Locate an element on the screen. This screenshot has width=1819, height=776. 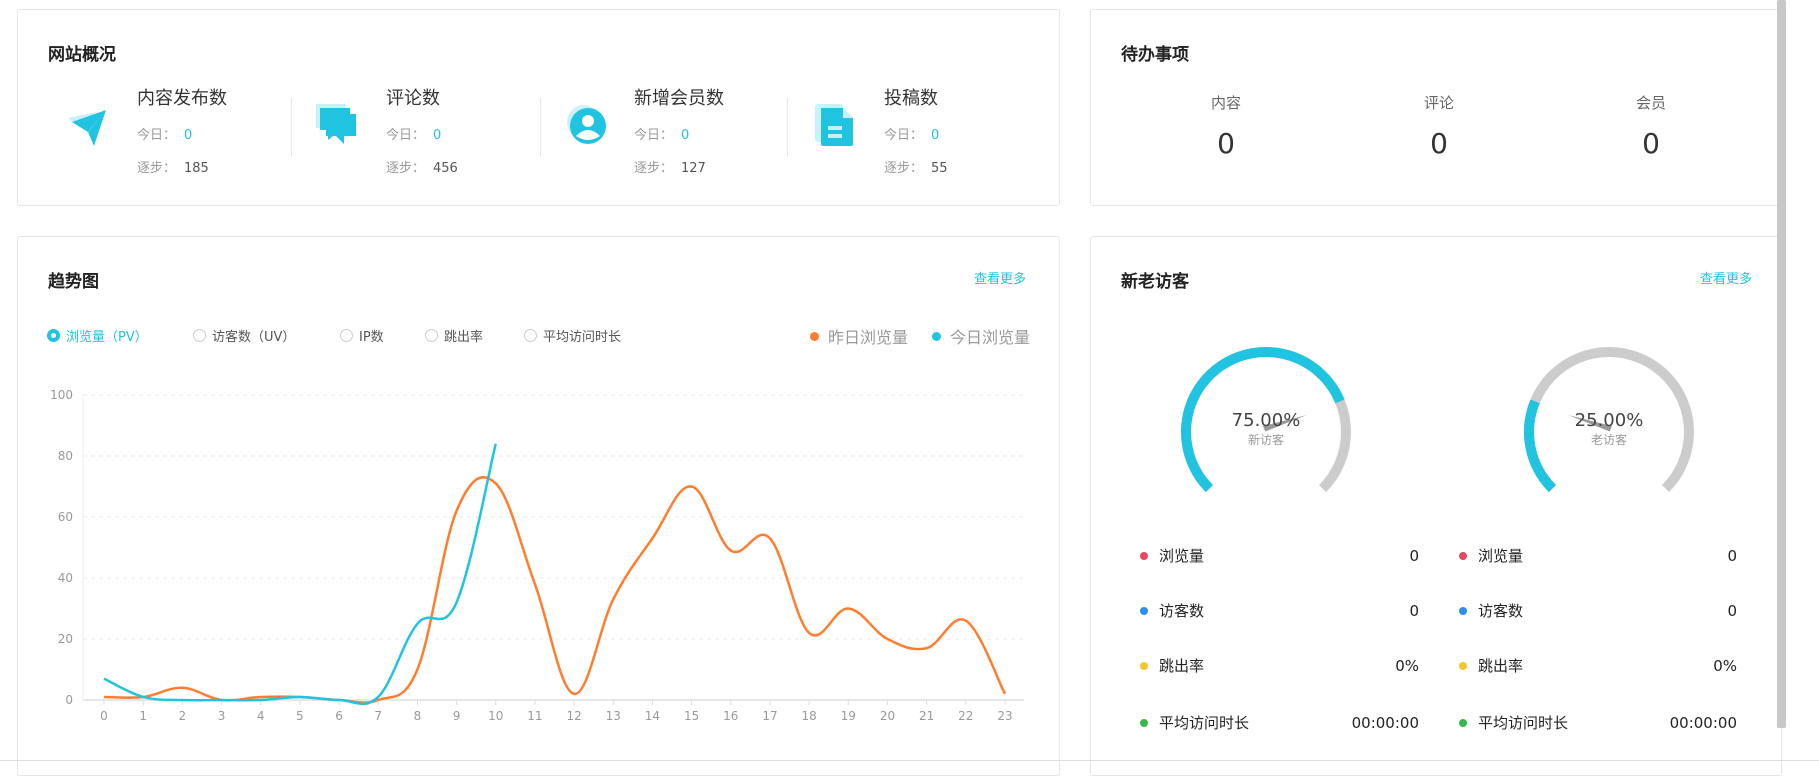
x-tick-label: 21 is located at coordinates (926, 716).